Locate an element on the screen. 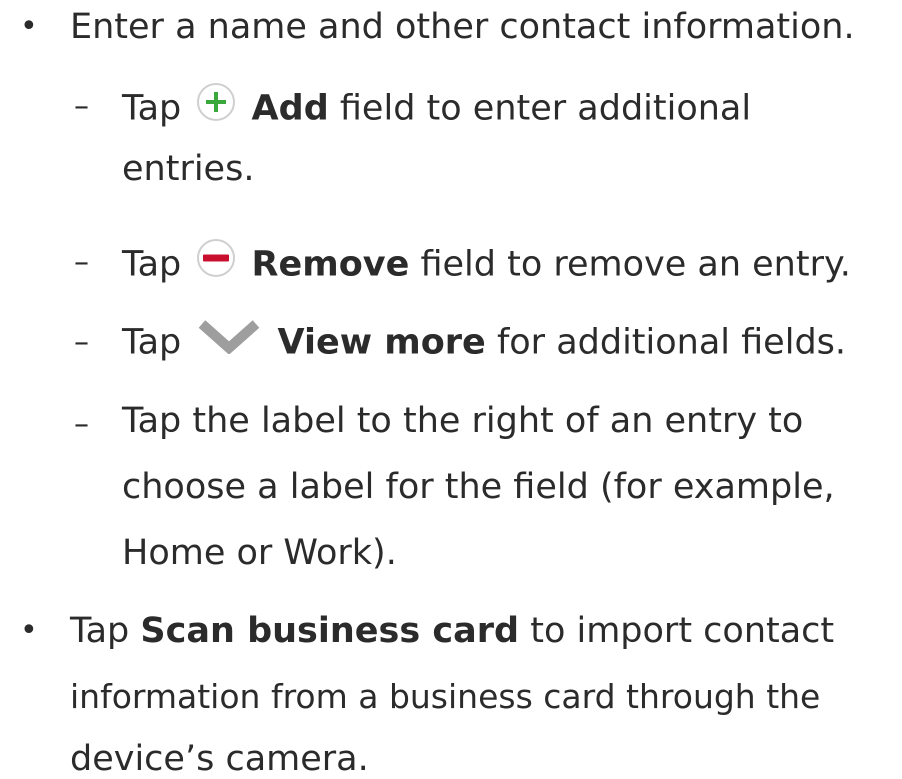 The width and height of the screenshot is (902, 779). instruction-add-field: Tap Add field to enter additional is located at coordinates (437, 108).